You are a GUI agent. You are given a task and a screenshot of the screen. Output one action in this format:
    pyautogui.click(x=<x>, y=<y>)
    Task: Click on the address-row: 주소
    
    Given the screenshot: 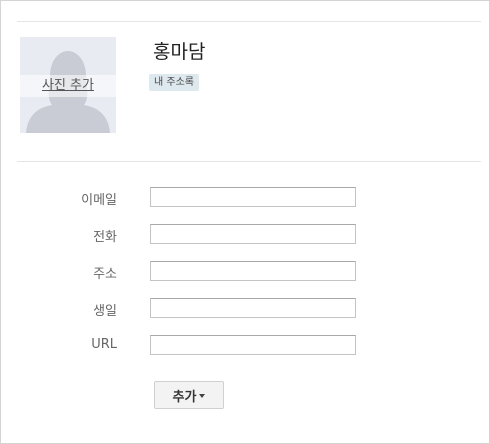 What is the action you would take?
    pyautogui.click(x=245, y=272)
    